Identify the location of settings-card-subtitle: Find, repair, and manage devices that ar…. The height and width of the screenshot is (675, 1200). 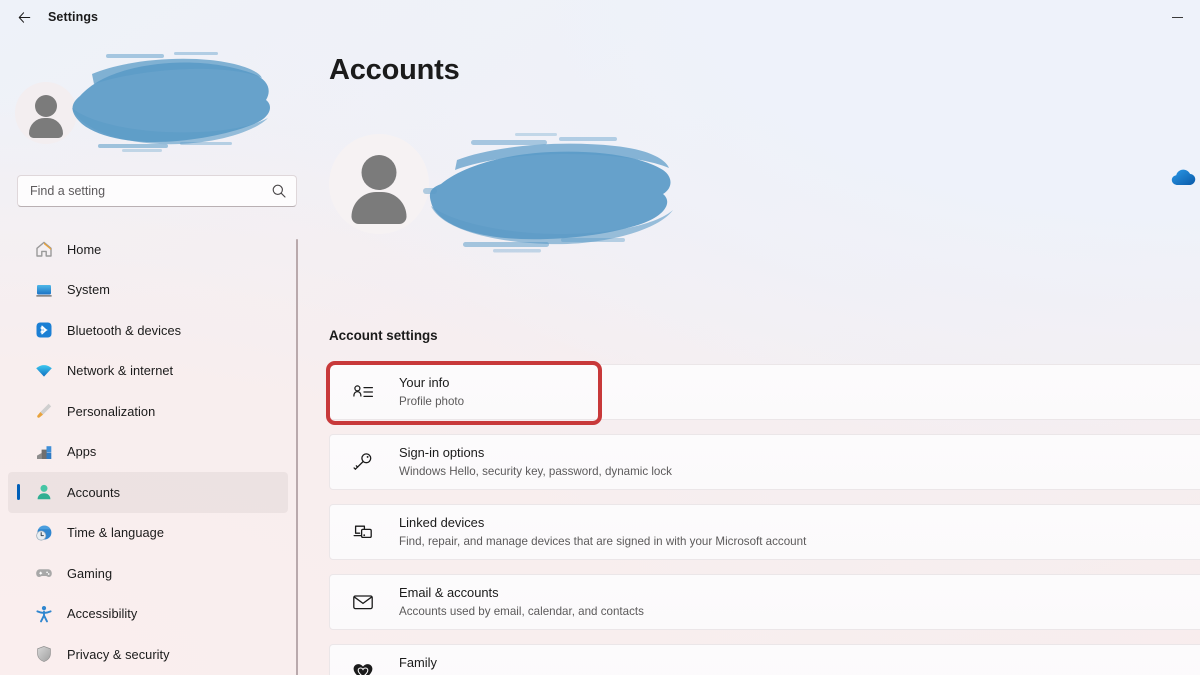
(603, 541).